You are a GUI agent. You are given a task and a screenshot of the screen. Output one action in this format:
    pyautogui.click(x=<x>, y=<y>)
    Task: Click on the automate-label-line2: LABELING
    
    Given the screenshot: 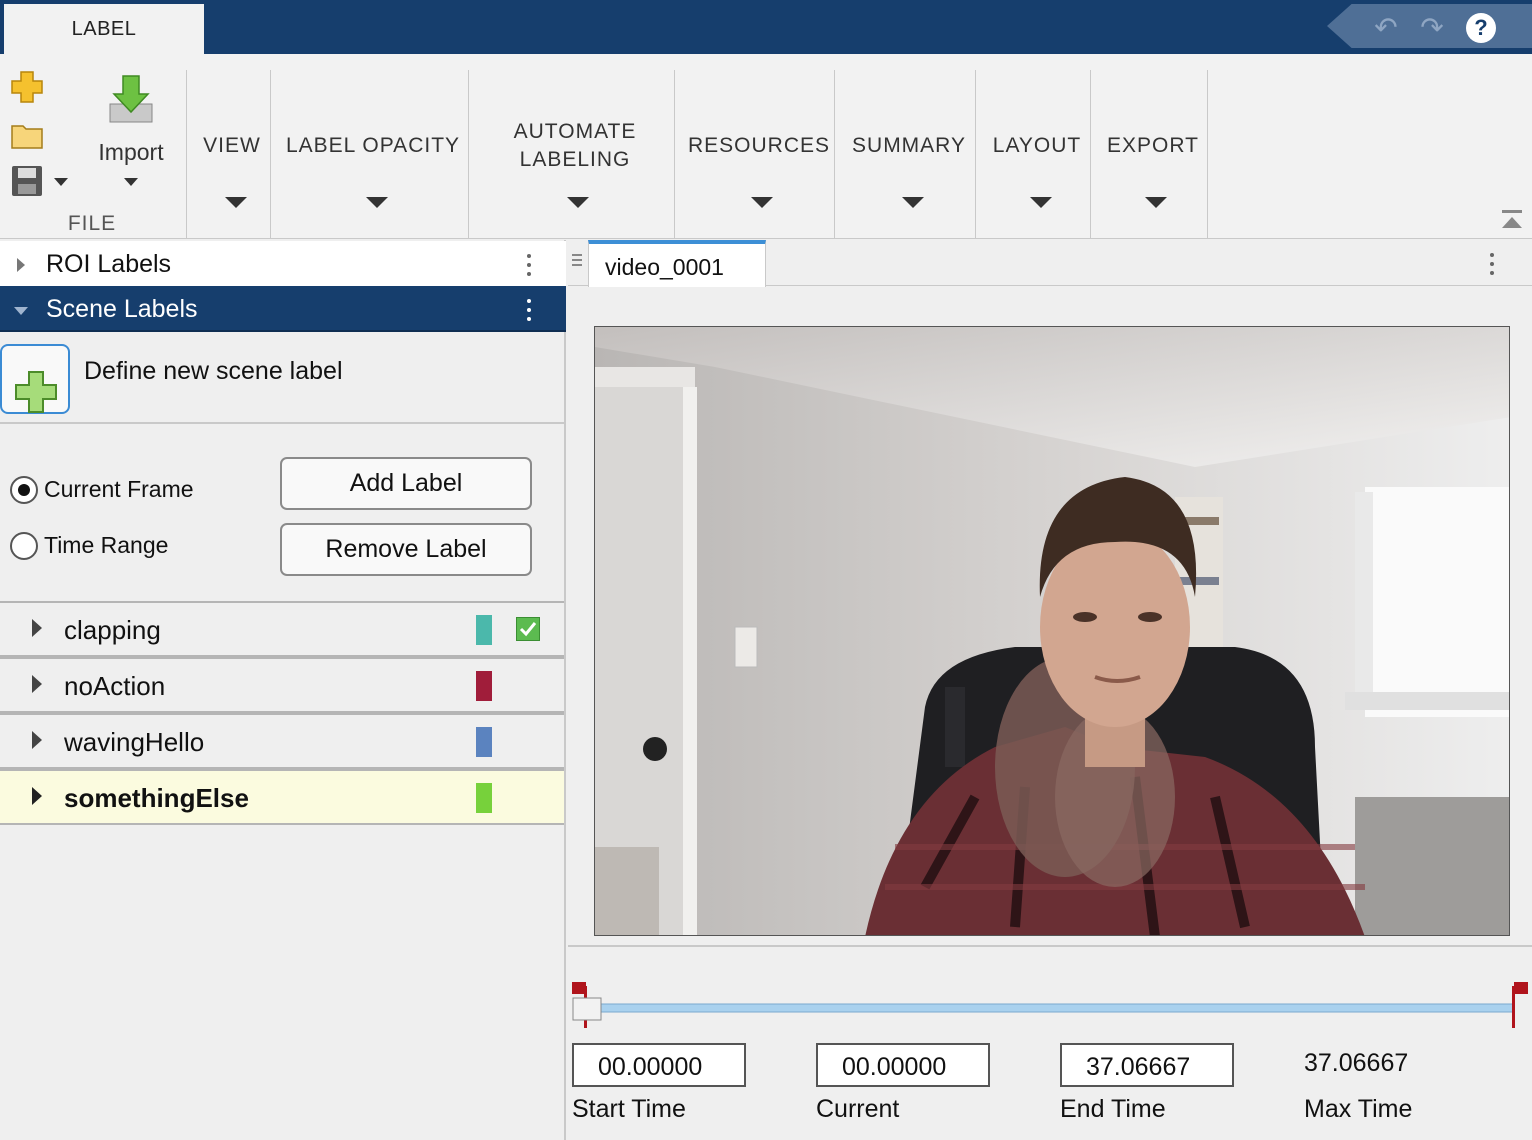 What is the action you would take?
    pyautogui.click(x=575, y=159)
    